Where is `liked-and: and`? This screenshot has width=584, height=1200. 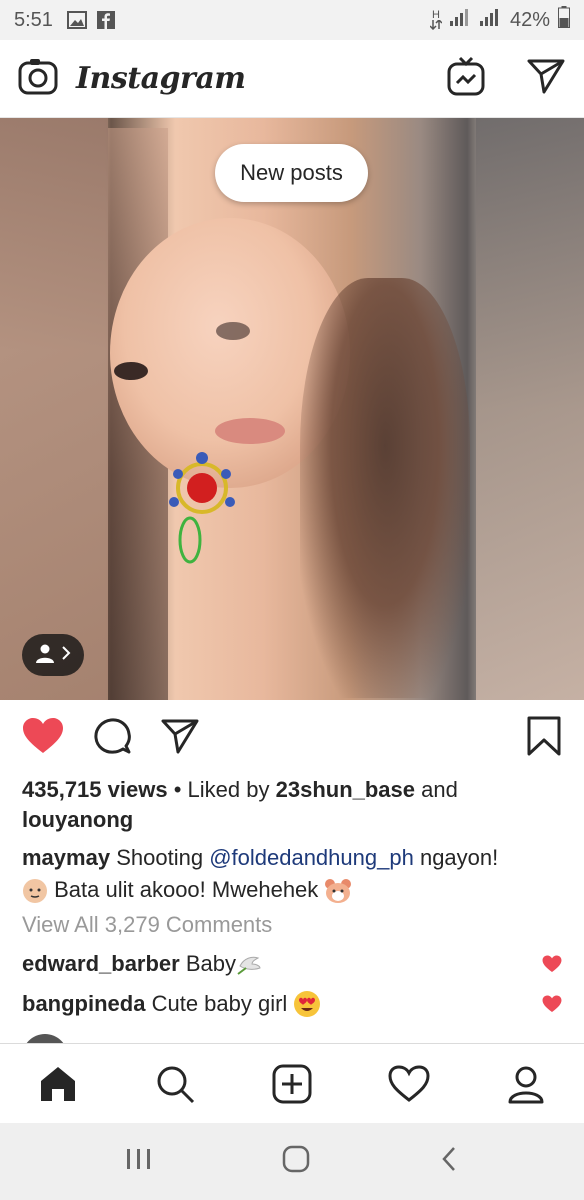 liked-and: and is located at coordinates (439, 789).